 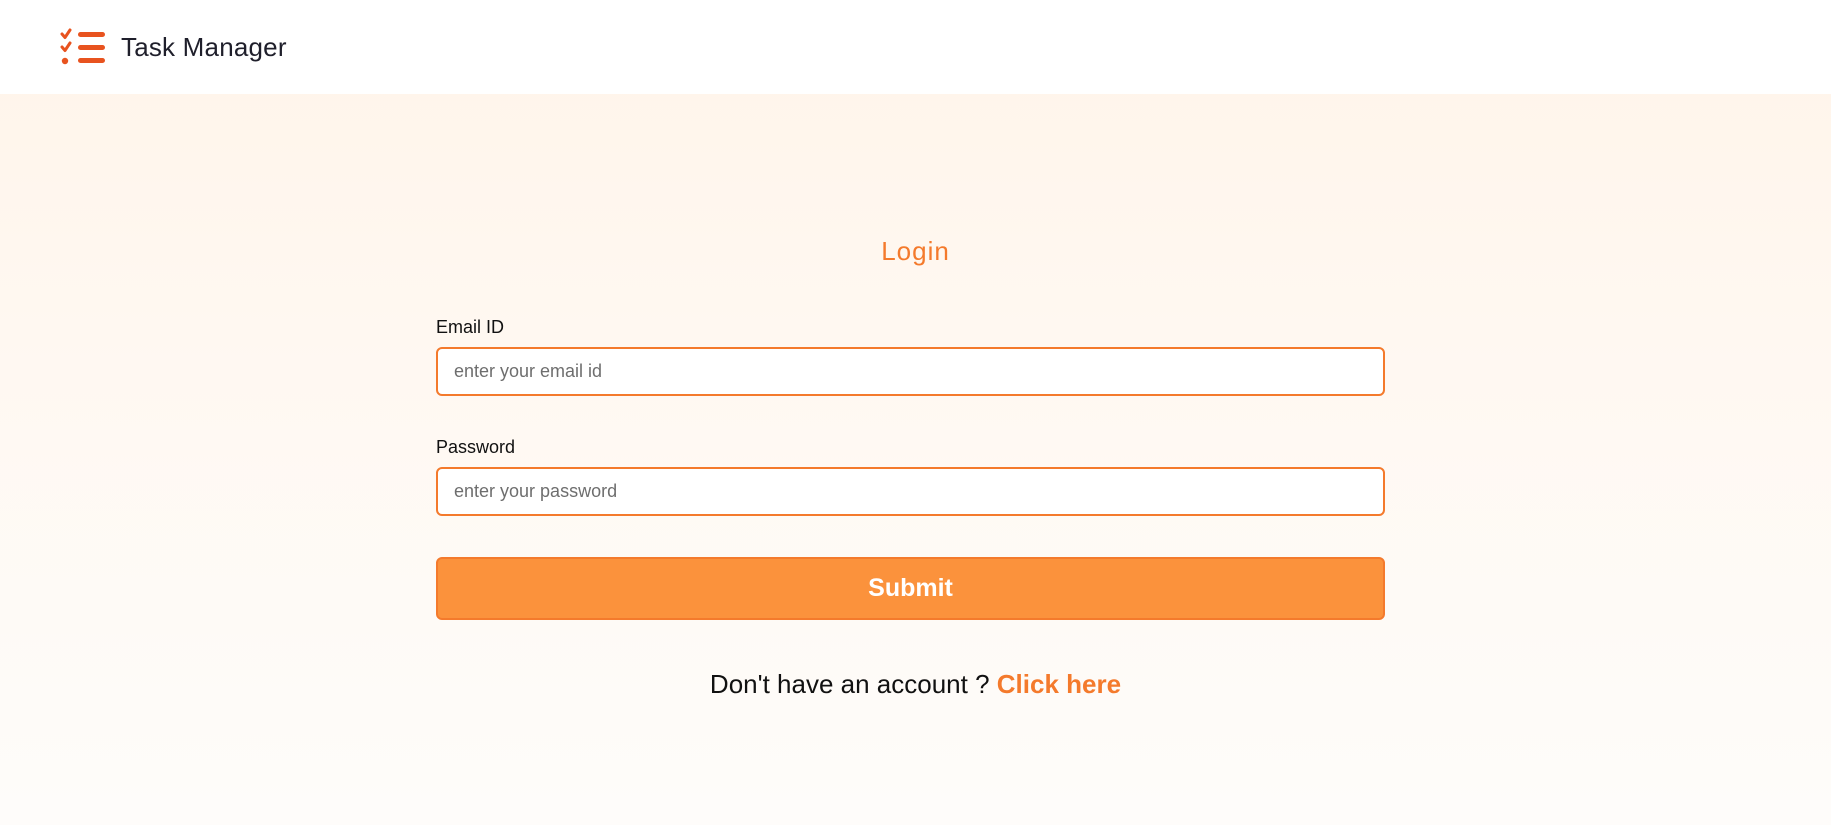 I want to click on field-spacer, so click(x=910, y=416).